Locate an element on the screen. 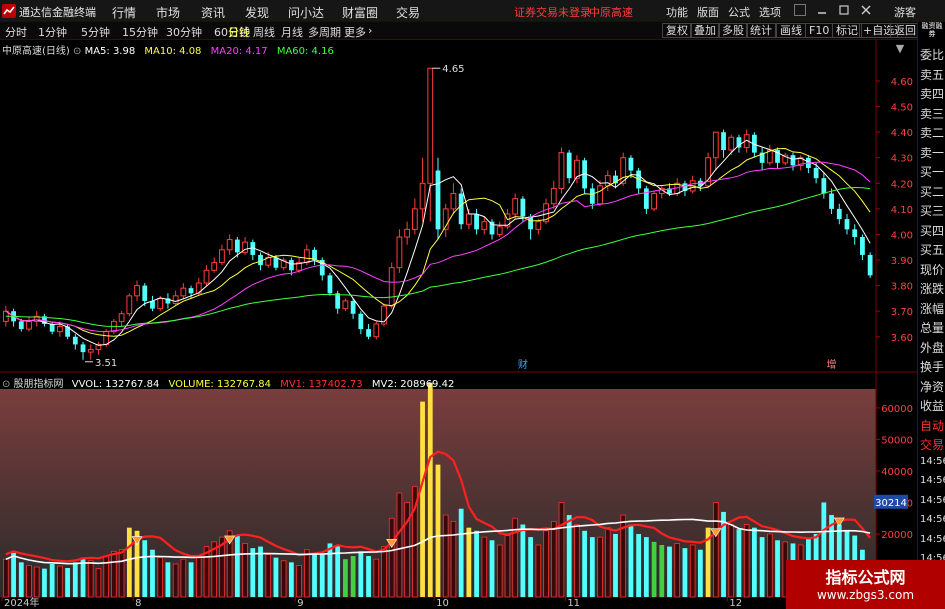 The height and width of the screenshot is (609, 945). period-1min: 1分钟 is located at coordinates (52, 32).